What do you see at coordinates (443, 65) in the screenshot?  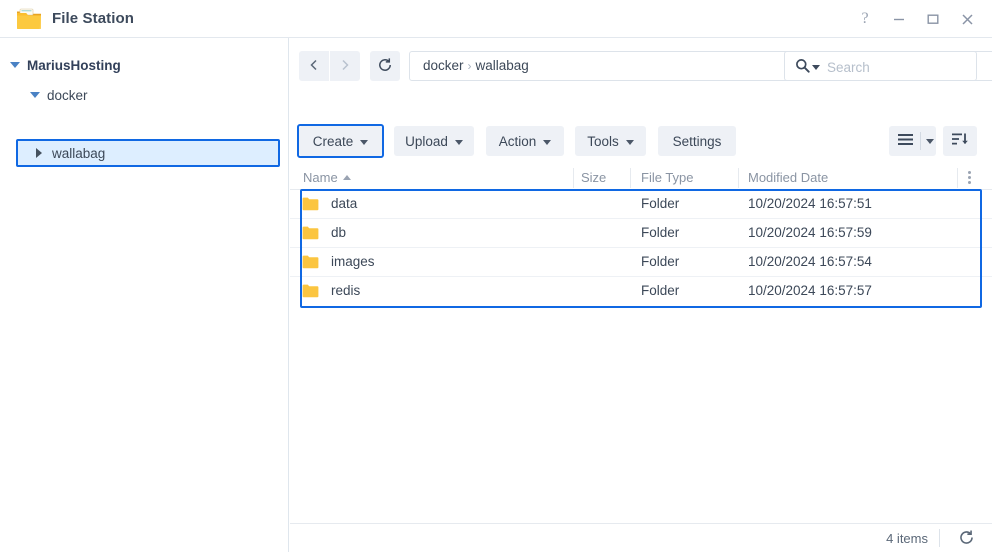 I see `breadcrumb-segment-docker: docker` at bounding box center [443, 65].